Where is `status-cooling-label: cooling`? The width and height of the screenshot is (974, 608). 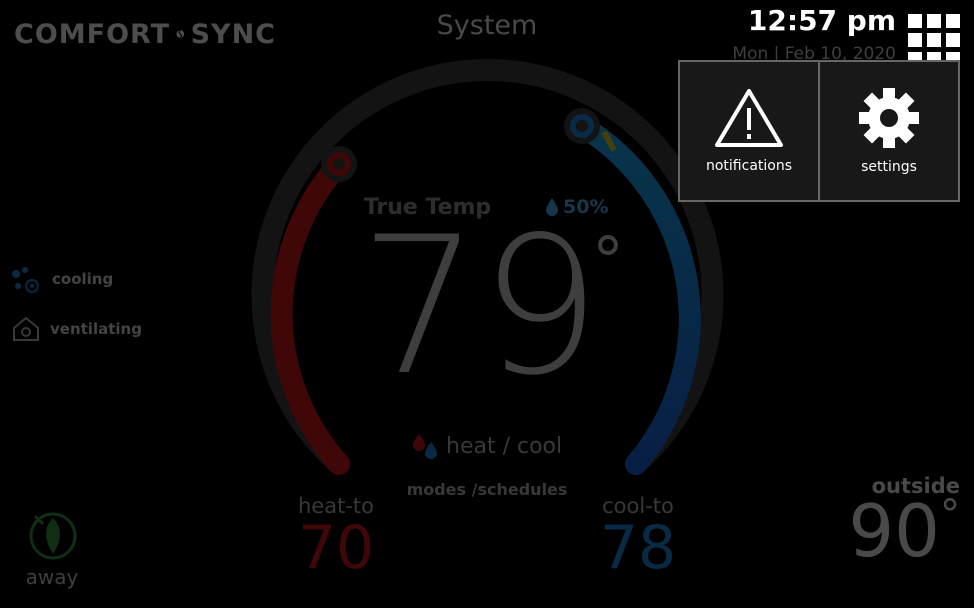
status-cooling-label: cooling is located at coordinates (83, 279).